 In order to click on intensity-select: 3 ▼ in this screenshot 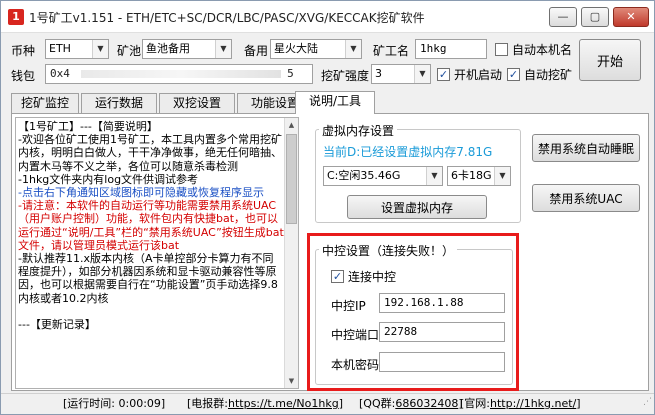, I will do `click(401, 74)`.